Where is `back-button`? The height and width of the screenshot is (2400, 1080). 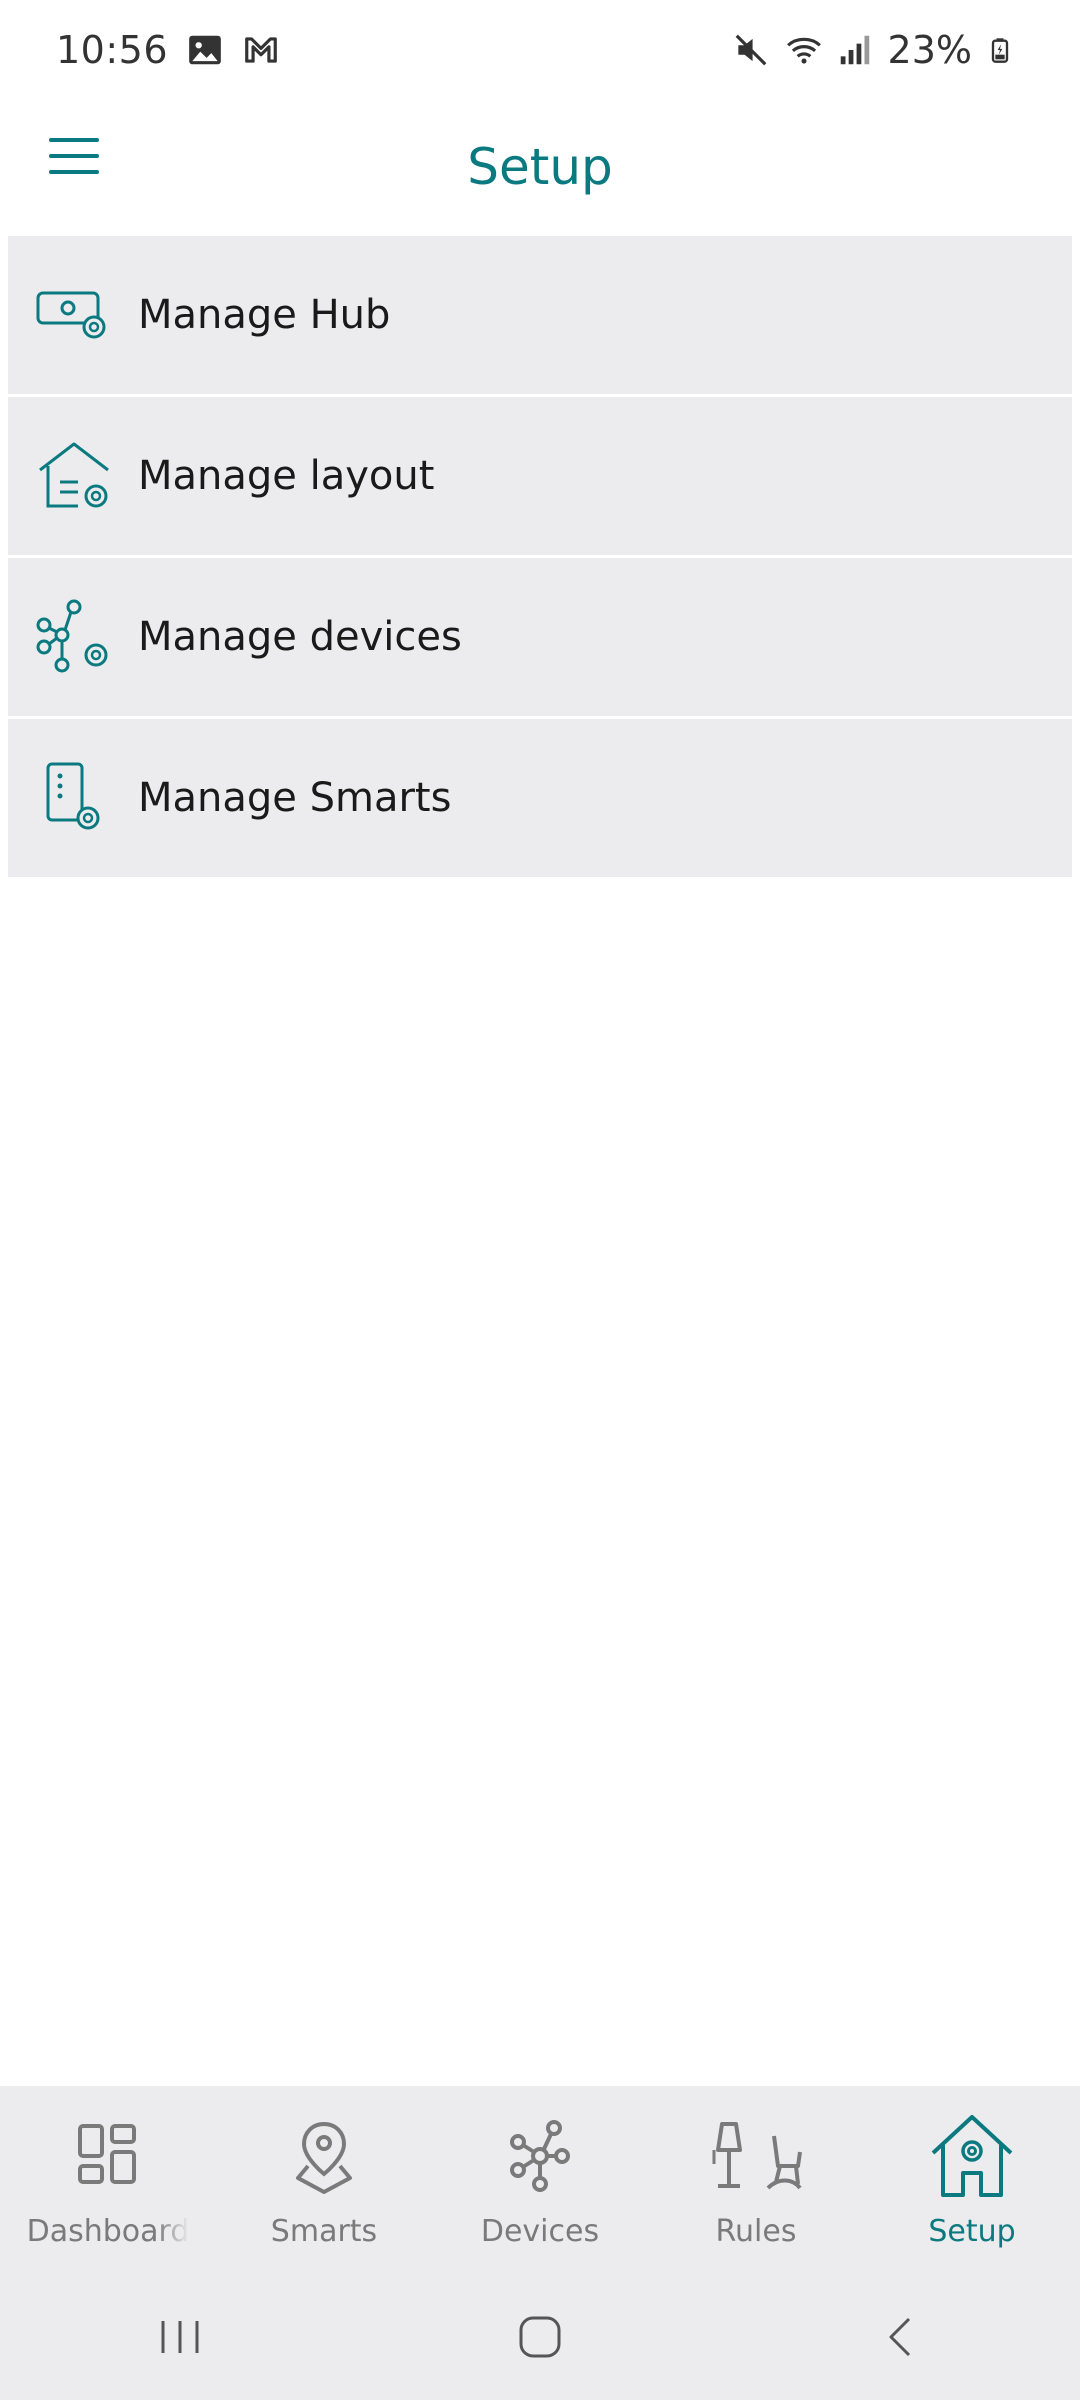 back-button is located at coordinates (900, 2339).